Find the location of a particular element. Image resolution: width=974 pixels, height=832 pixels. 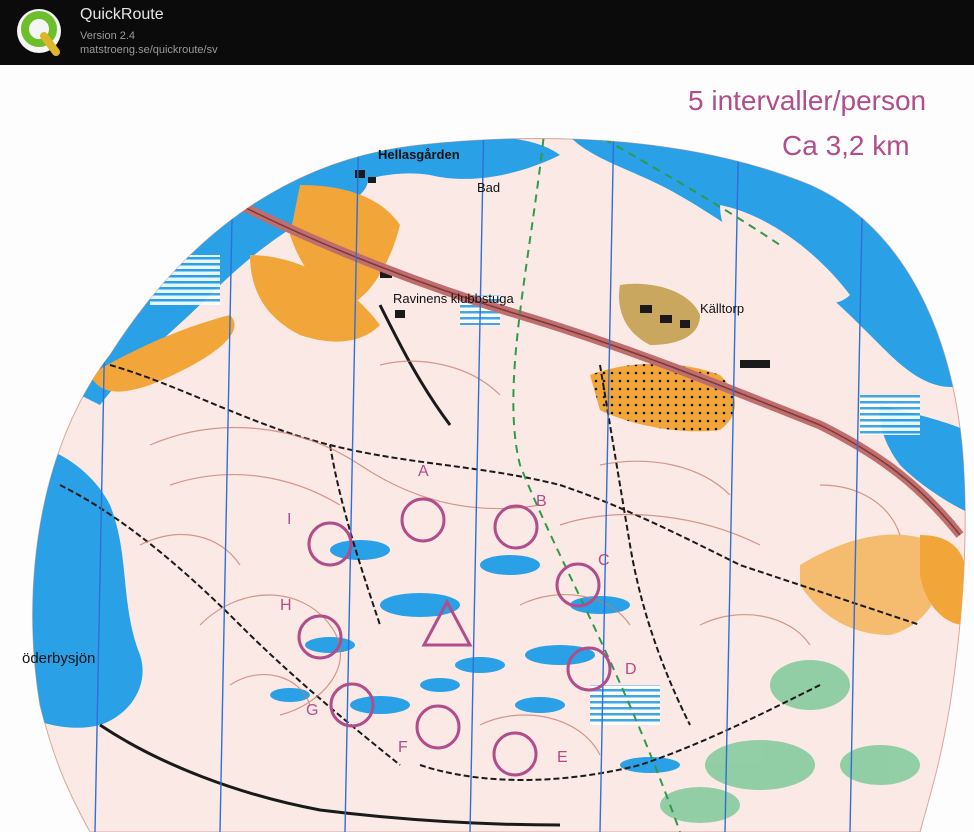

annotation-distance: Ca 3,2 km is located at coordinates (846, 145).